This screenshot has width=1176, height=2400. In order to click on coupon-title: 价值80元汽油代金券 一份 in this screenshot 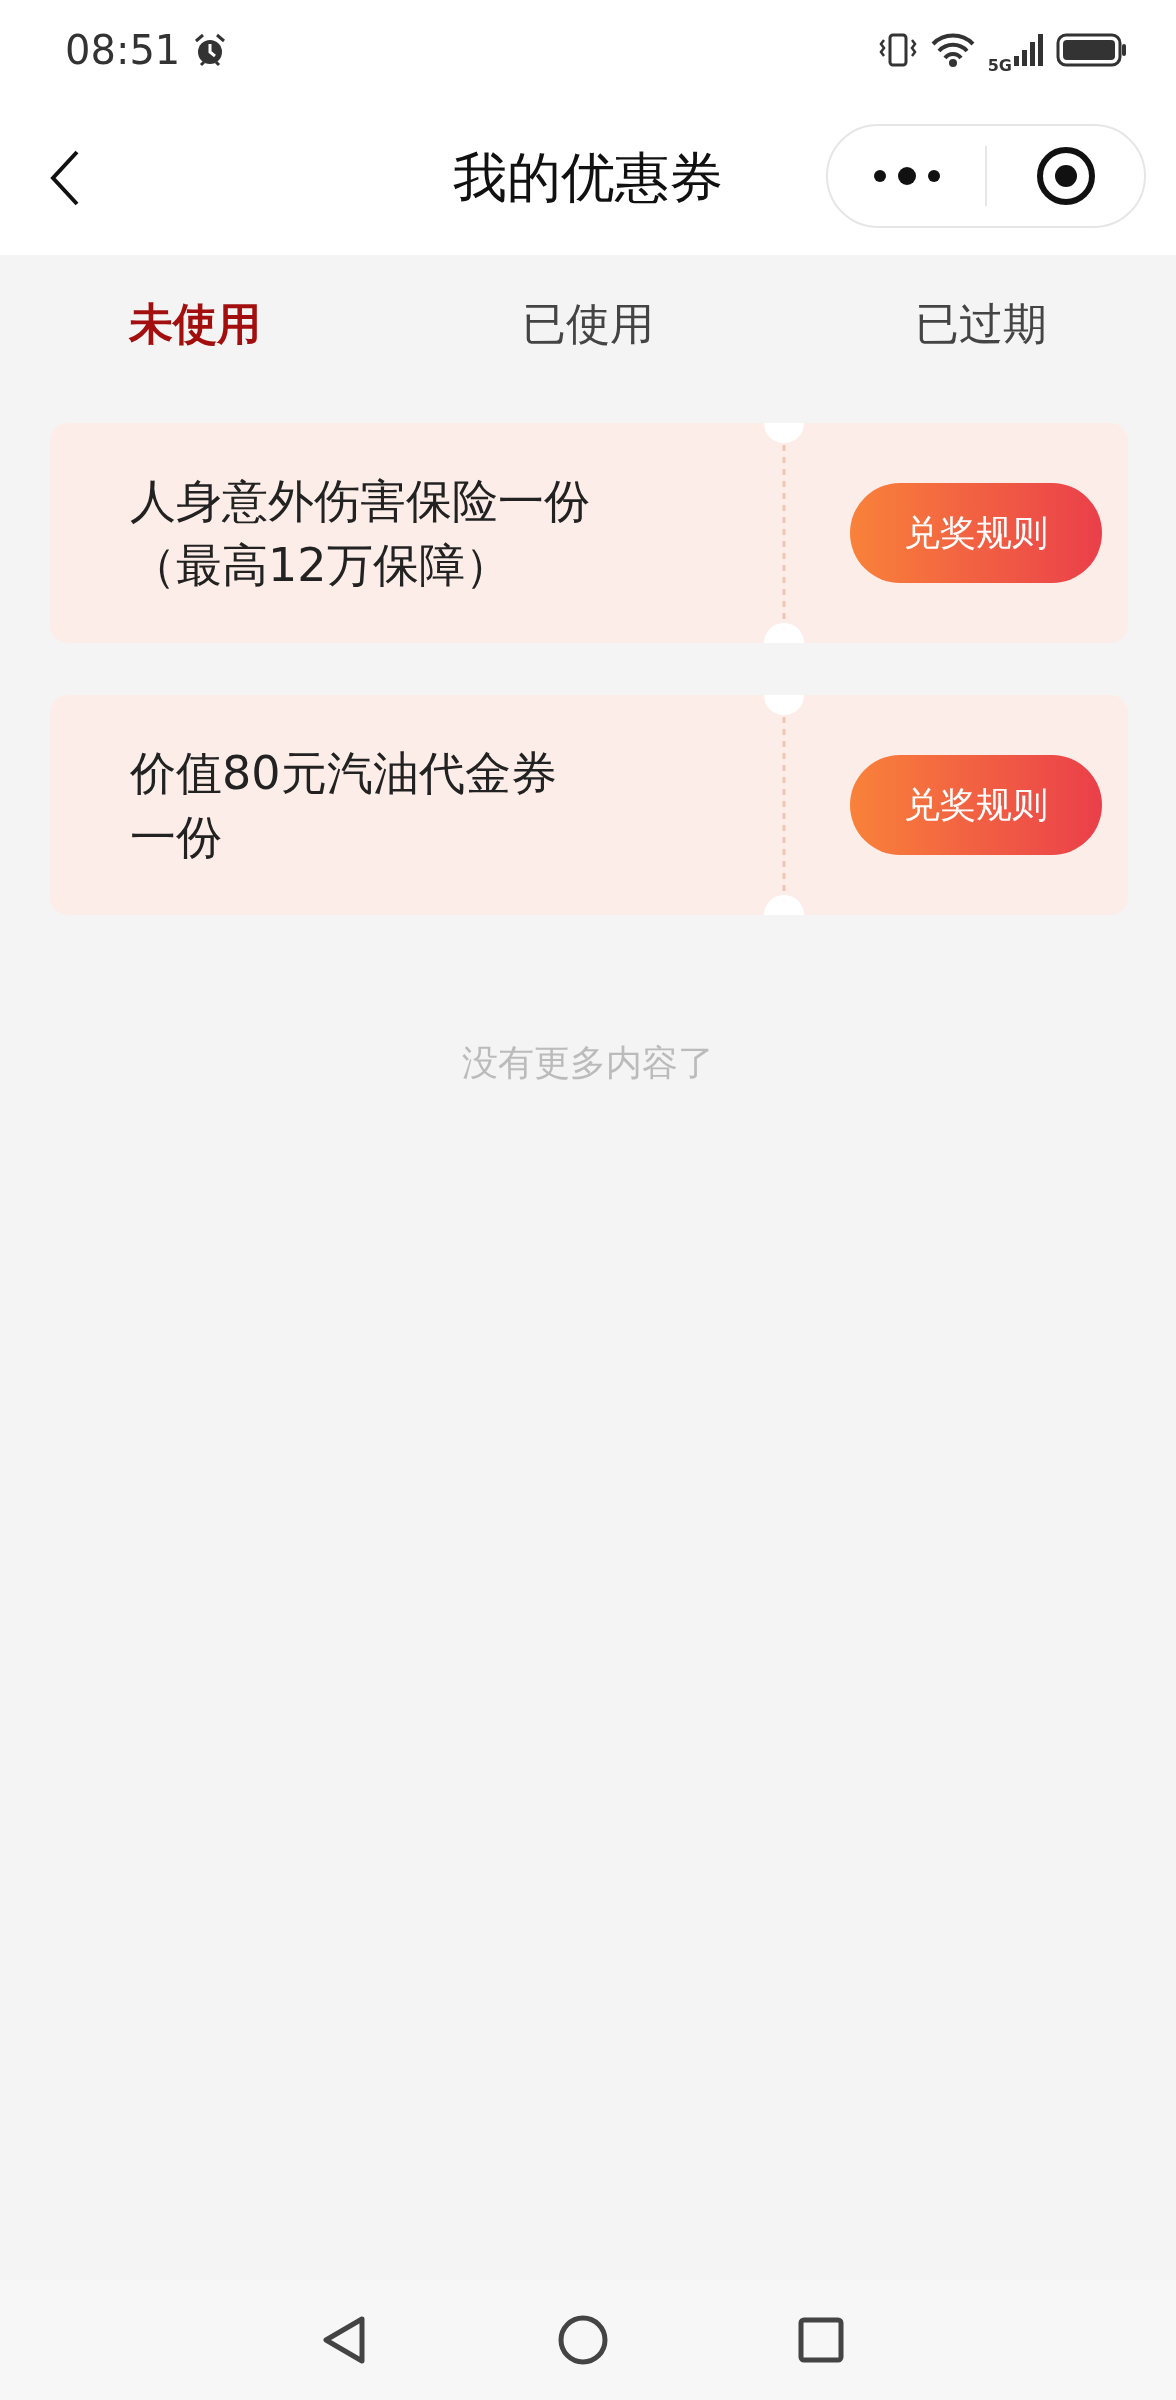, I will do `click(343, 805)`.